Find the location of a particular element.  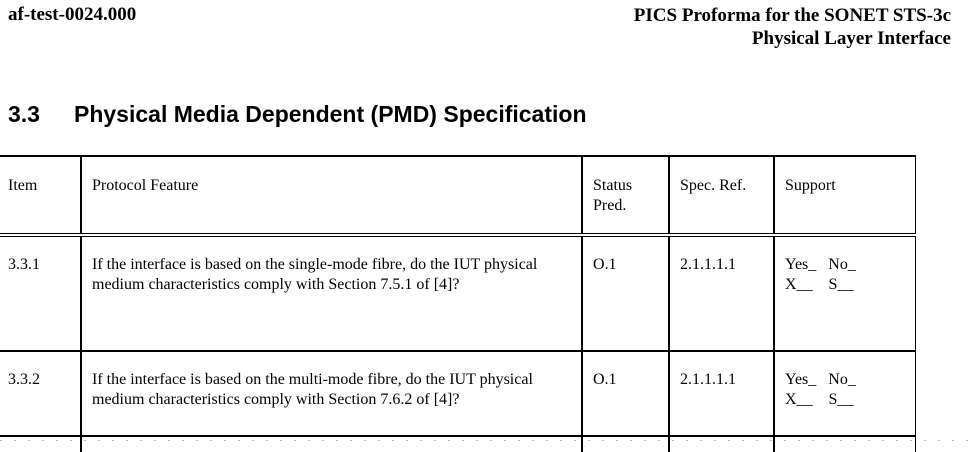

section-number: 3.3 is located at coordinates (24, 114).